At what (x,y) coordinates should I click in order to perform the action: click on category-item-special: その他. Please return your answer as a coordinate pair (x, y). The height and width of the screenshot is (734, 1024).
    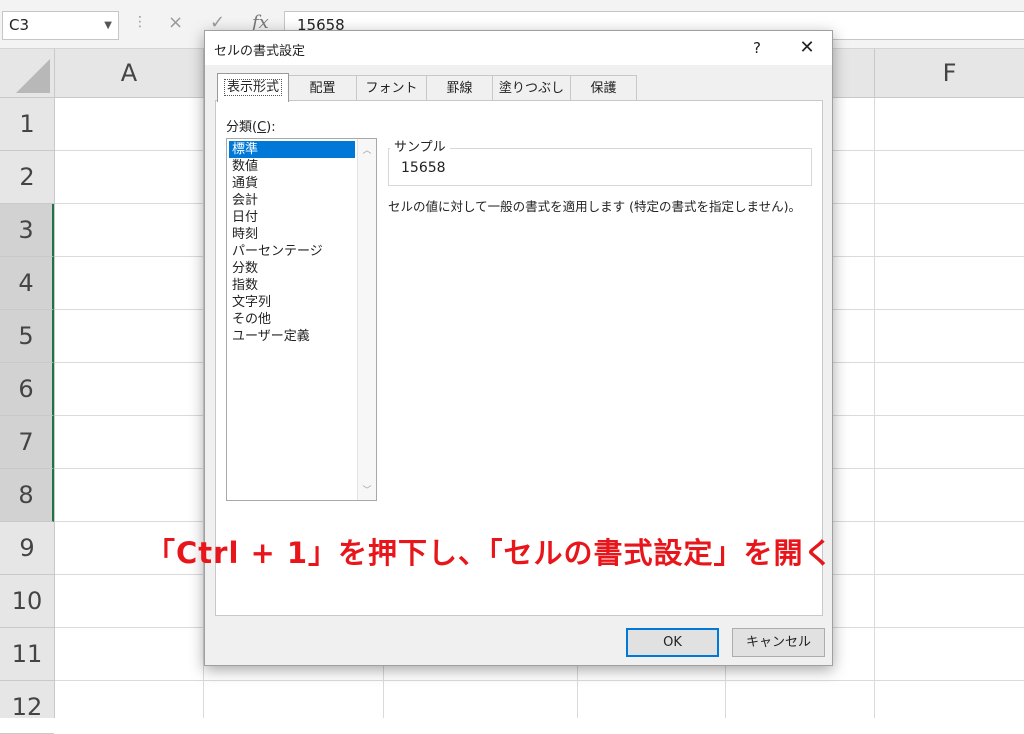
    Looking at the image, I should click on (292, 319).